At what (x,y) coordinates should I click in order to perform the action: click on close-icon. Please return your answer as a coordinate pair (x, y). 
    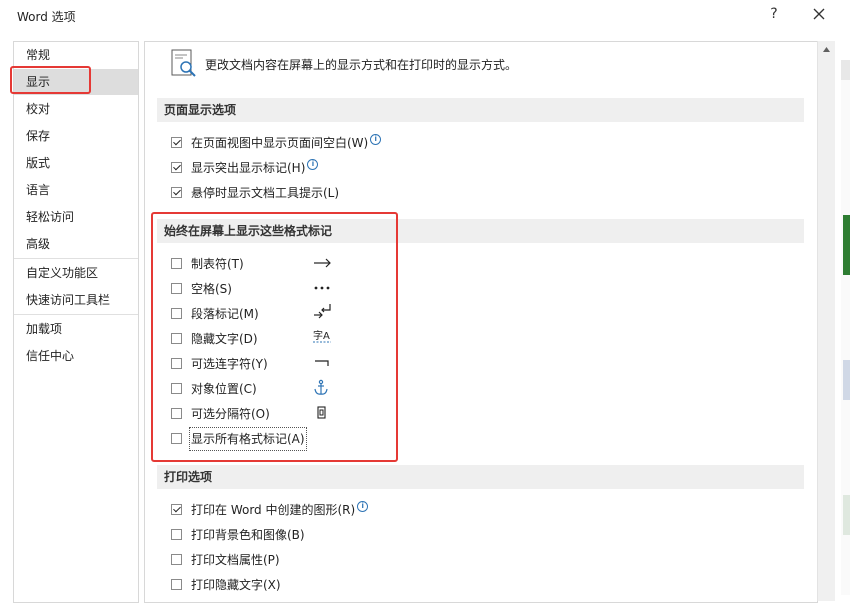
    Looking at the image, I should click on (819, 14).